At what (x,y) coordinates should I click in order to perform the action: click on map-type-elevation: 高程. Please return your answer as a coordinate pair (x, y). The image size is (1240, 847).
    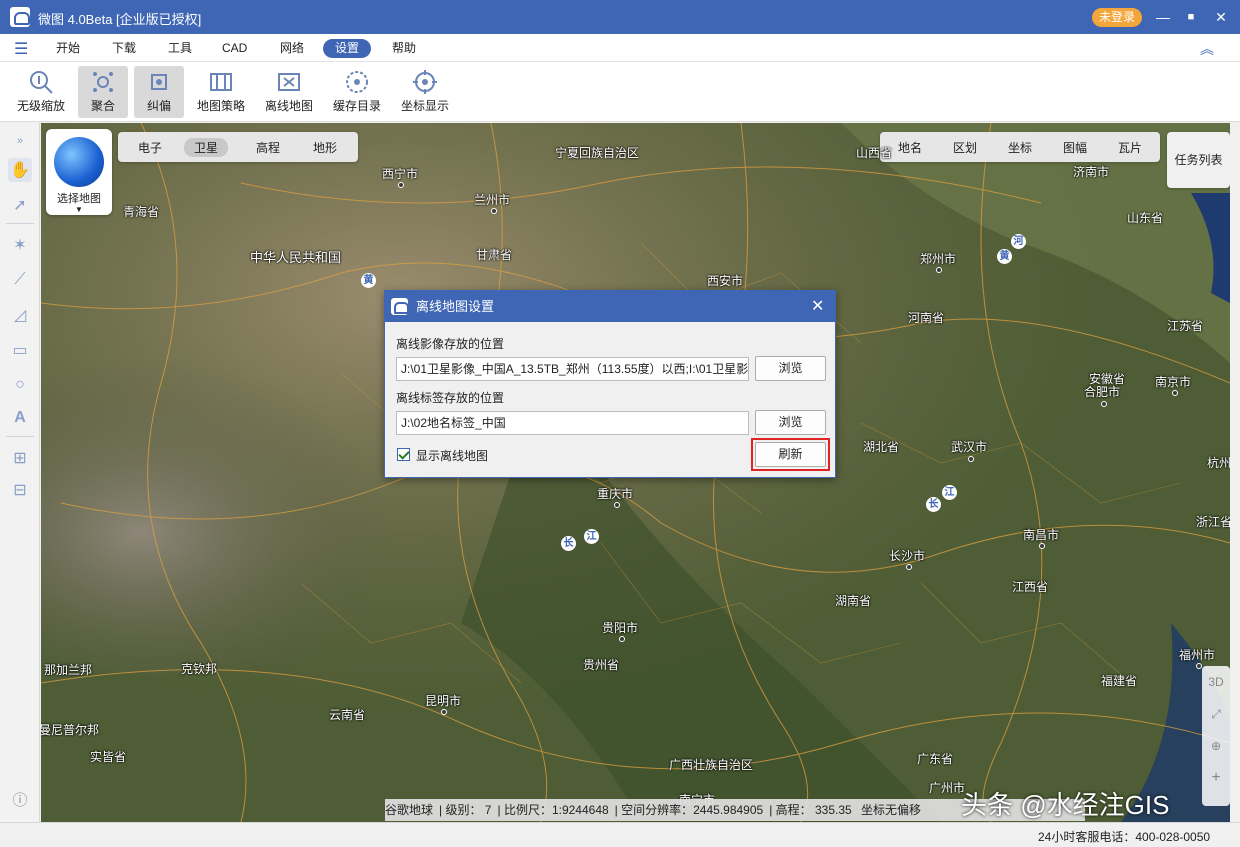
    Looking at the image, I should click on (268, 147).